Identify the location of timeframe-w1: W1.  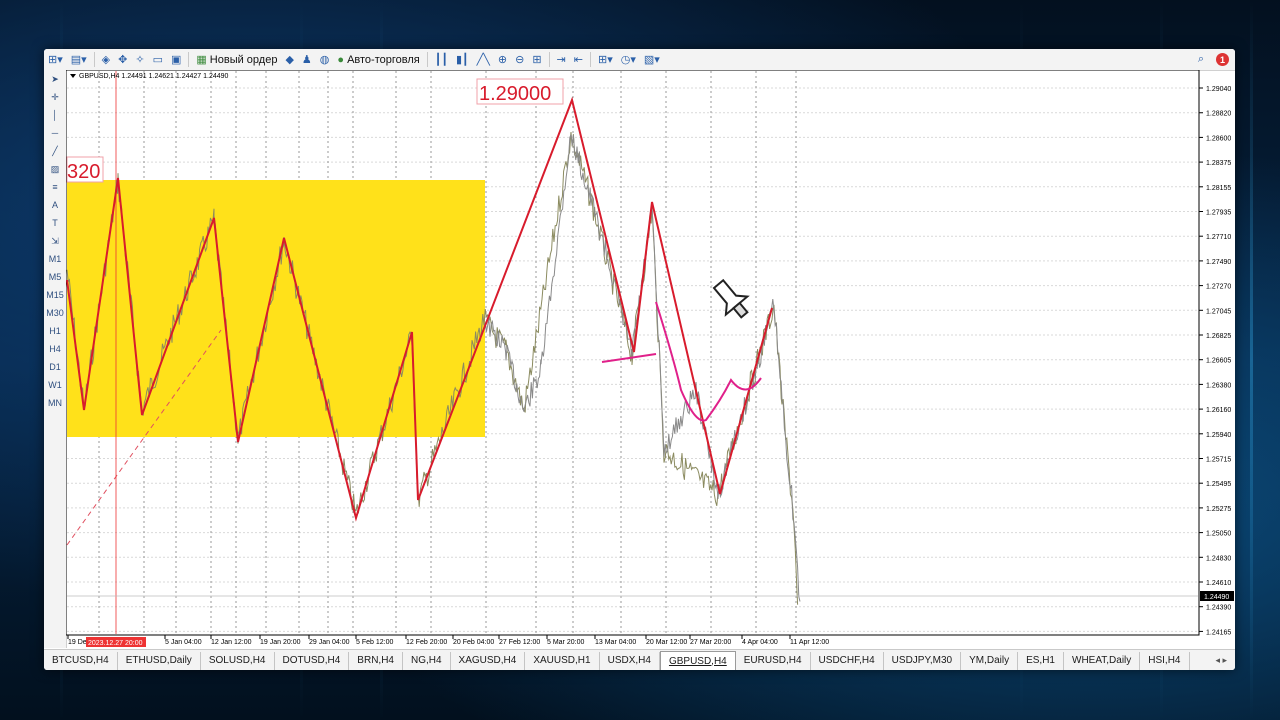
(55, 385).